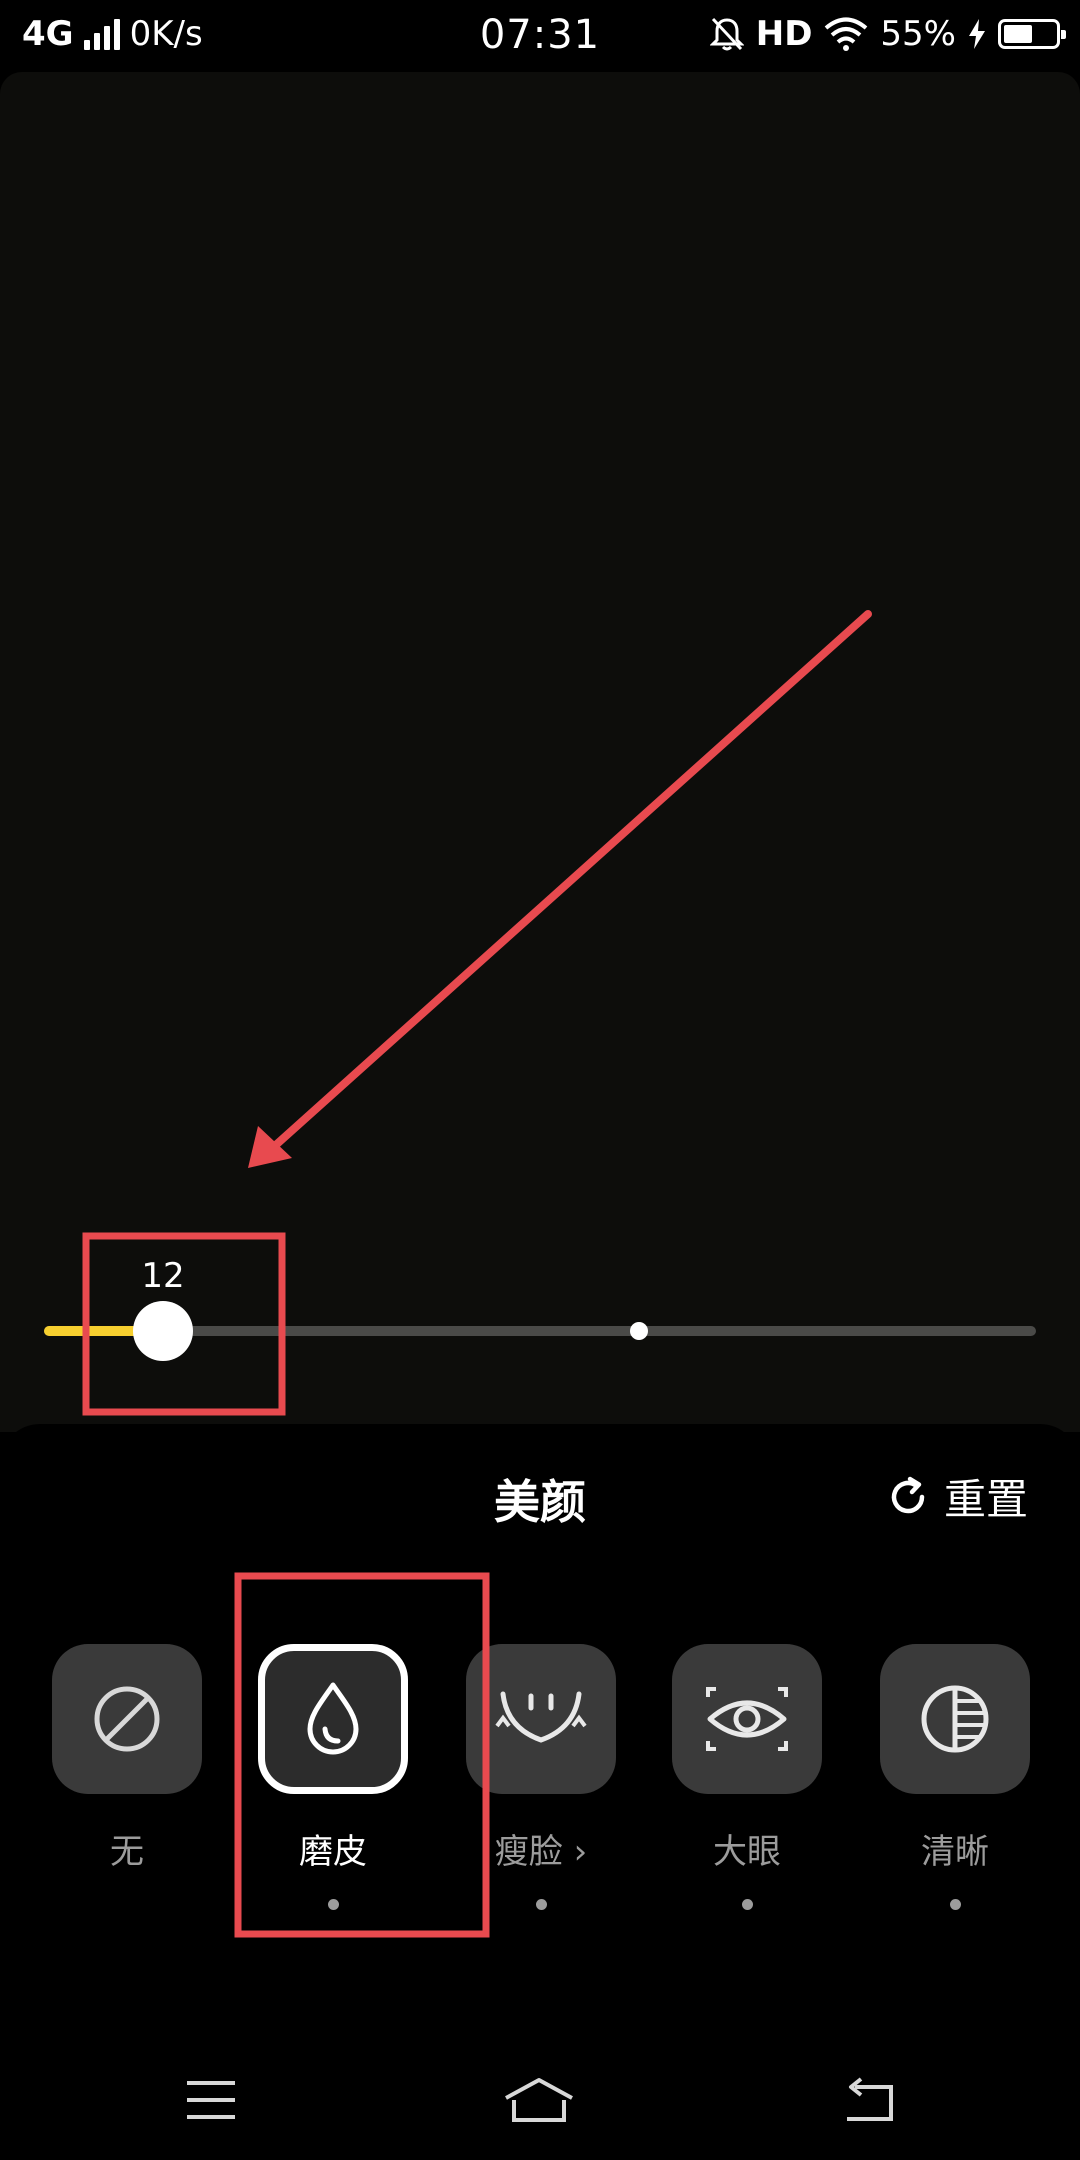 This screenshot has height=2160, width=1080. Describe the element at coordinates (541, 1852) in the screenshot. I see `tool-slim-face-label: 瘦脸 ›` at that location.